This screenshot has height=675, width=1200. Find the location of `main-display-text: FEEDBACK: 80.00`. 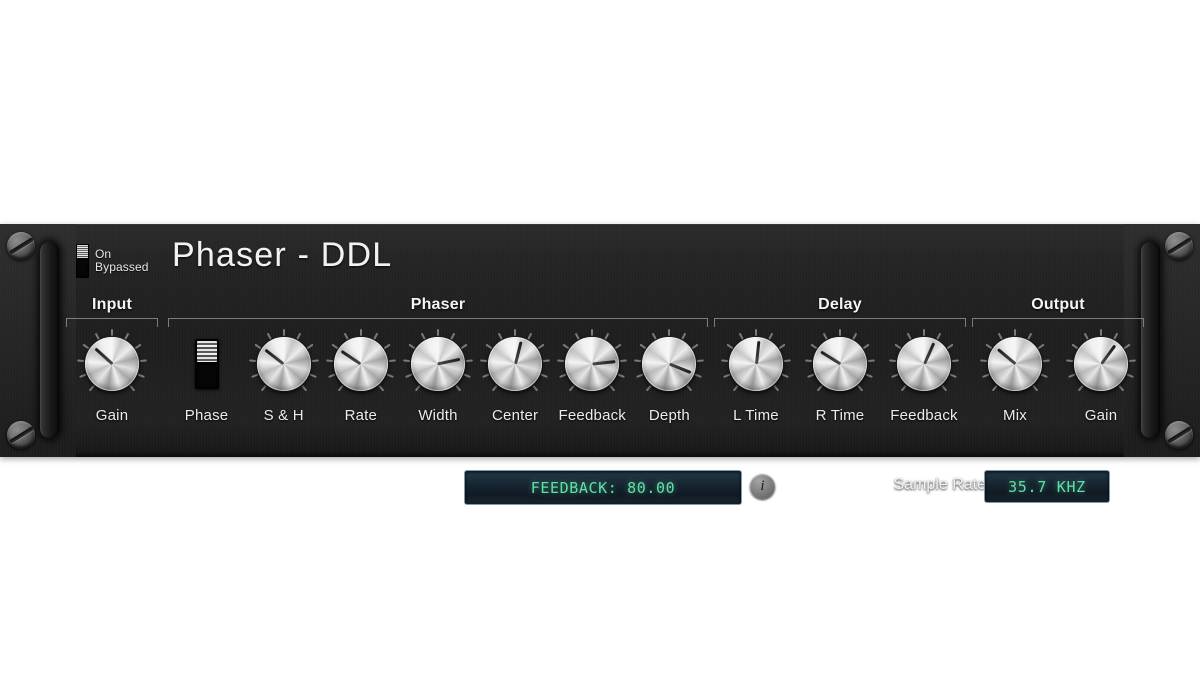

main-display-text: FEEDBACK: 80.00 is located at coordinates (603, 487).